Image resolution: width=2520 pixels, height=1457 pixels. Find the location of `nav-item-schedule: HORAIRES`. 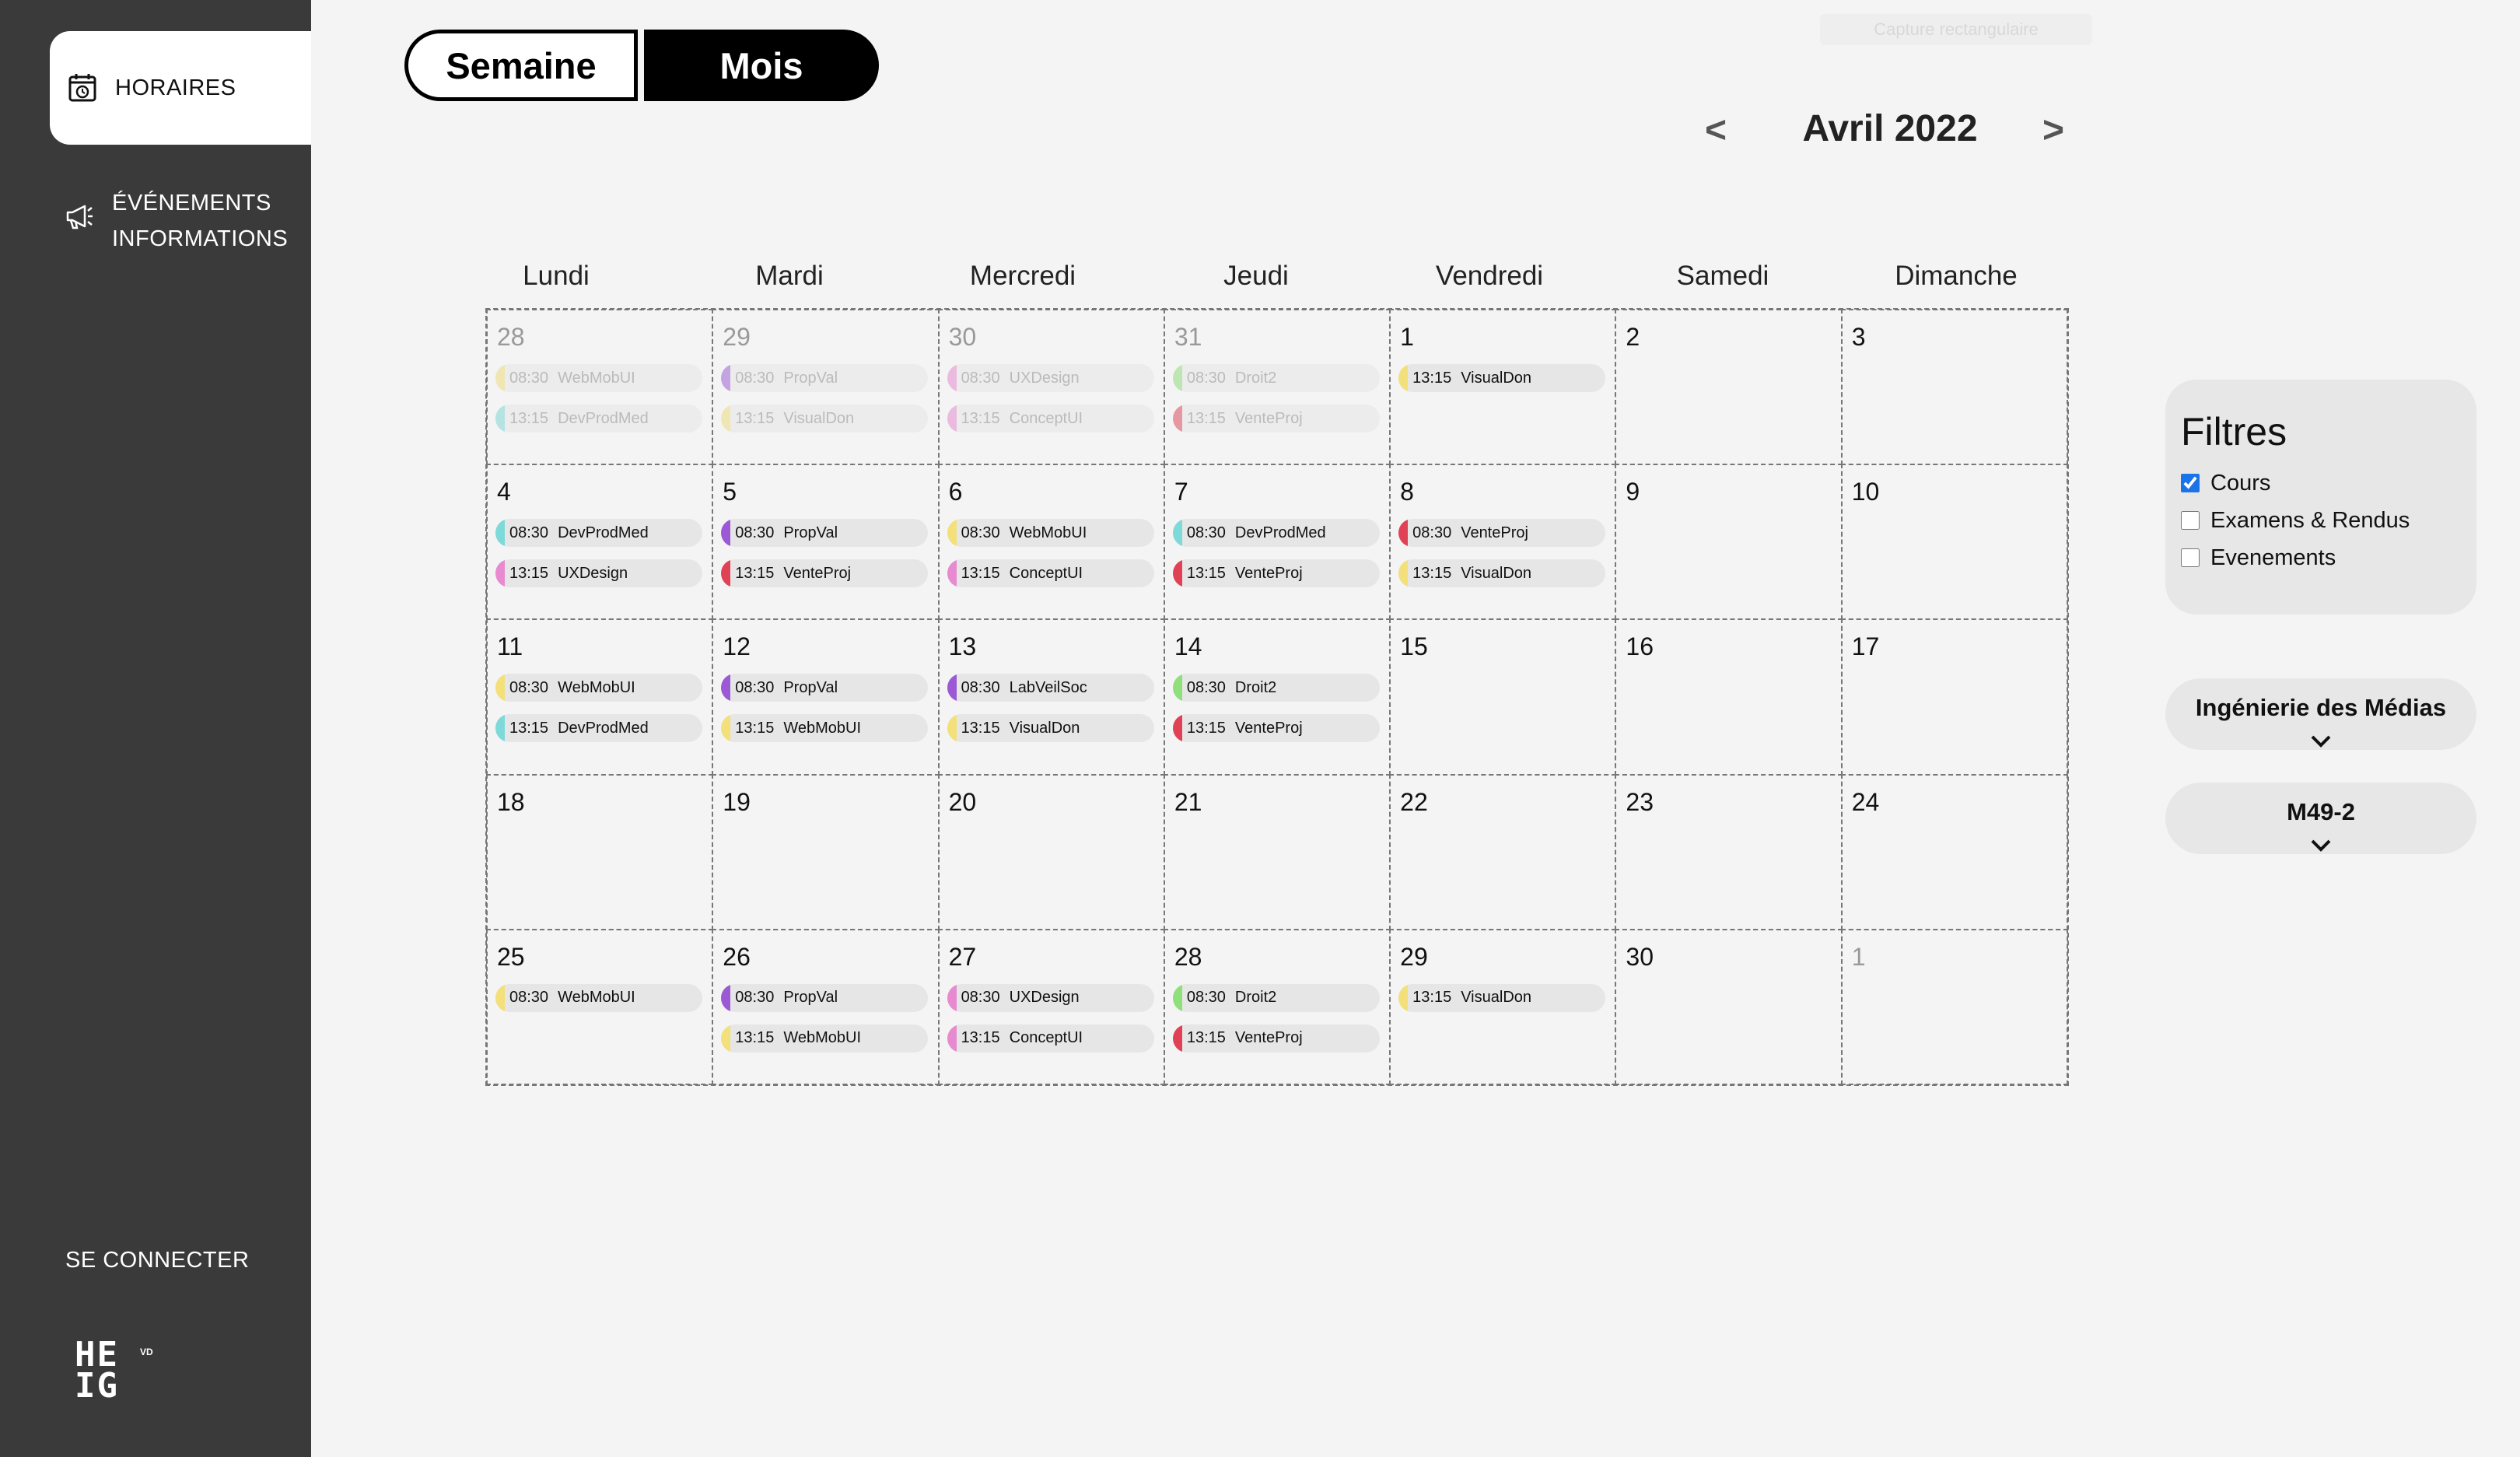

nav-item-schedule: HORAIRES is located at coordinates (180, 88).